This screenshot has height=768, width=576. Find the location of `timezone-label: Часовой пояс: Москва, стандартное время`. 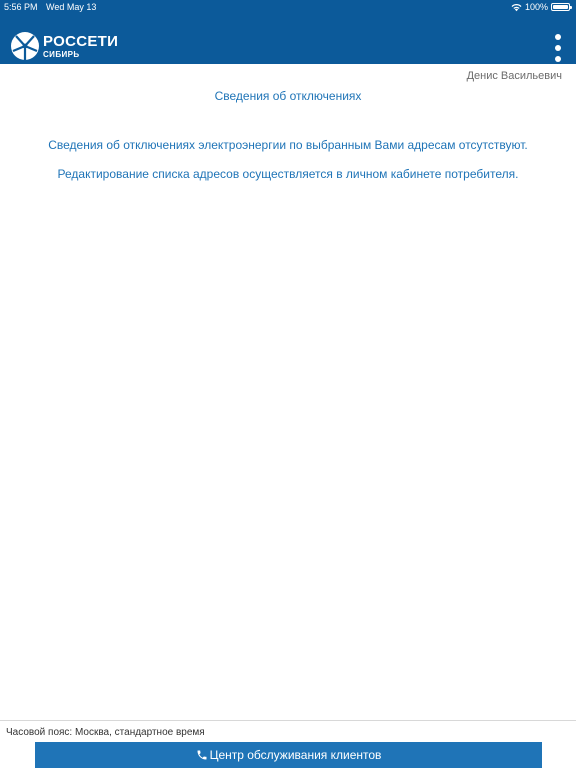

timezone-label: Часовой пояс: Москва, стандартное время is located at coordinates (105, 732).